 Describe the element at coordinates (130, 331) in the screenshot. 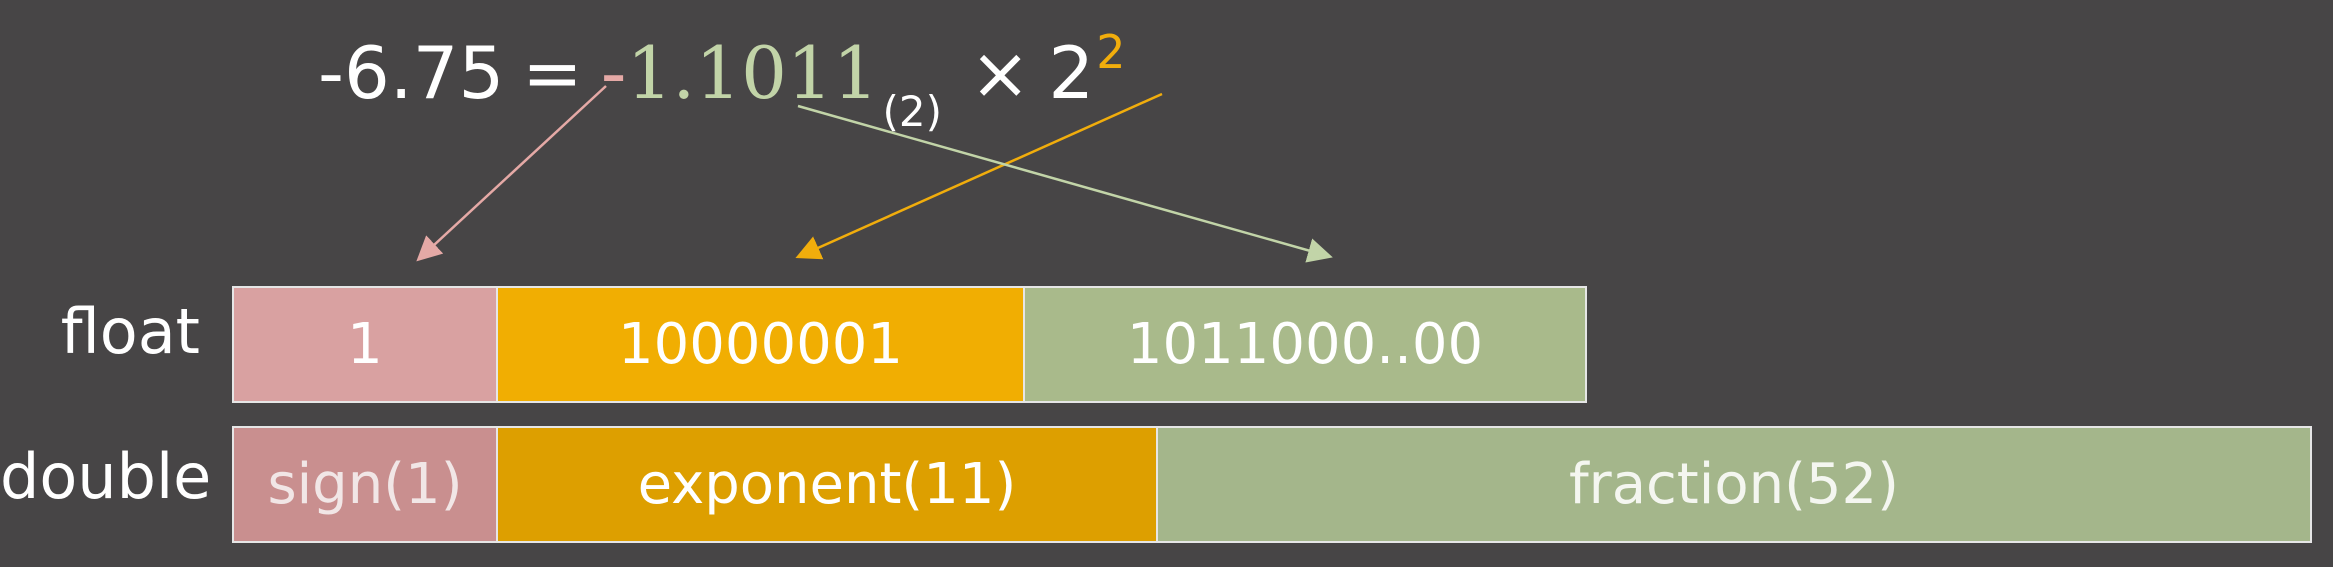

I see `float-label: float` at that location.